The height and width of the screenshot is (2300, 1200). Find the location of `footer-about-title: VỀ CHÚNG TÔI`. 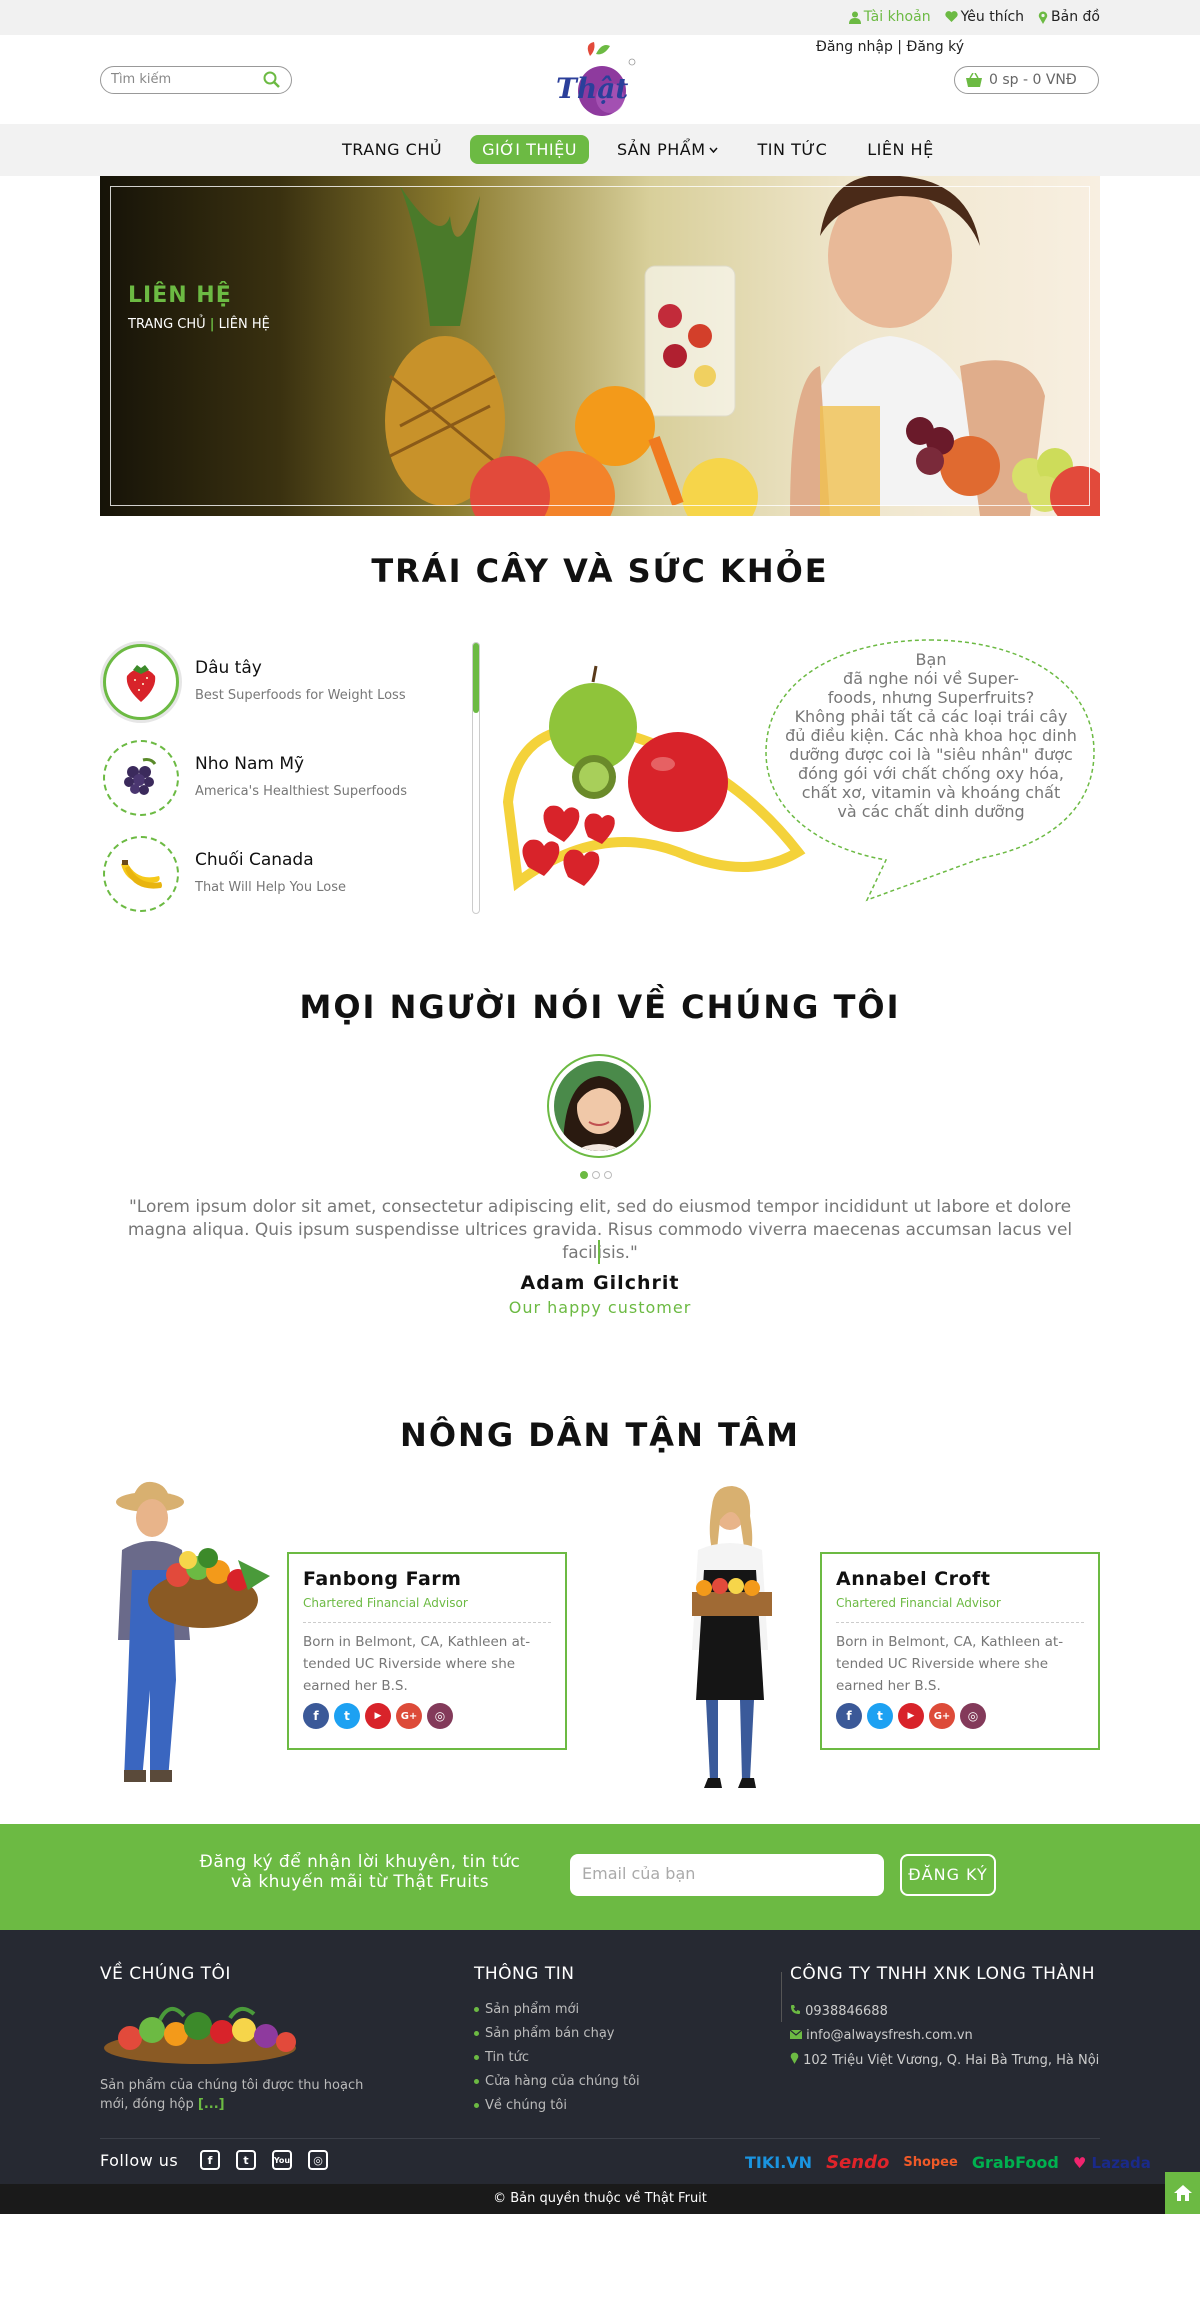

footer-about-title: VỀ CHÚNG TÔI is located at coordinates (165, 1974).